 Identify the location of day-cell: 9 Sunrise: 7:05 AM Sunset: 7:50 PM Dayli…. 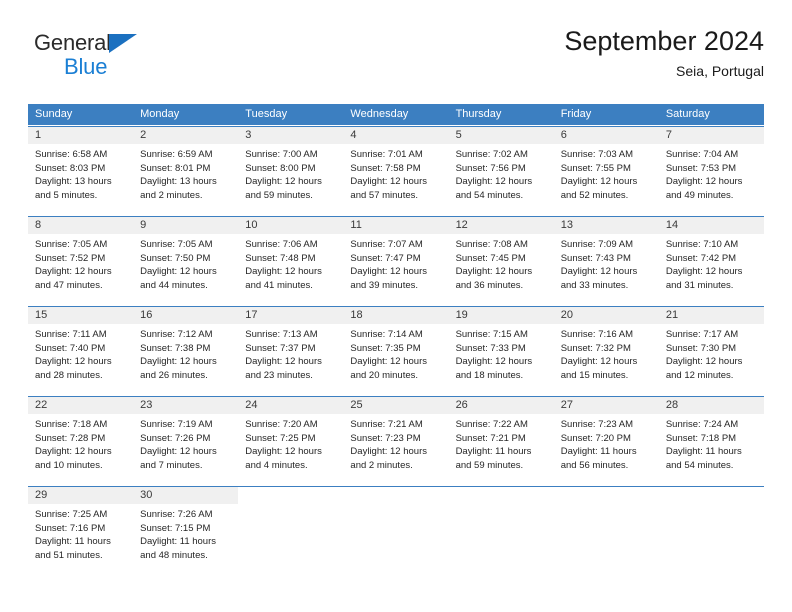
(186, 261).